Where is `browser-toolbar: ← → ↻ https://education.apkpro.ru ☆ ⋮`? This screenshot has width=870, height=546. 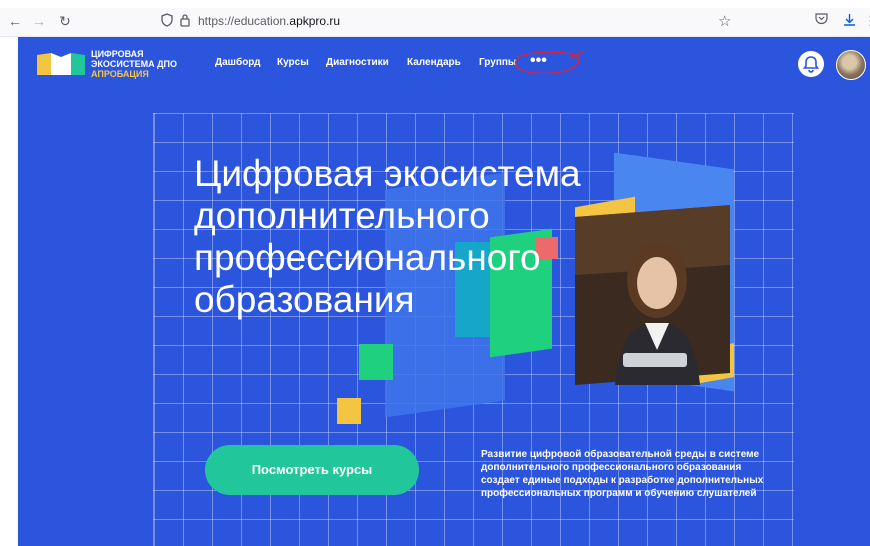 browser-toolbar: ← → ↻ https://education.apkpro.ru ☆ ⋮ is located at coordinates (435, 22).